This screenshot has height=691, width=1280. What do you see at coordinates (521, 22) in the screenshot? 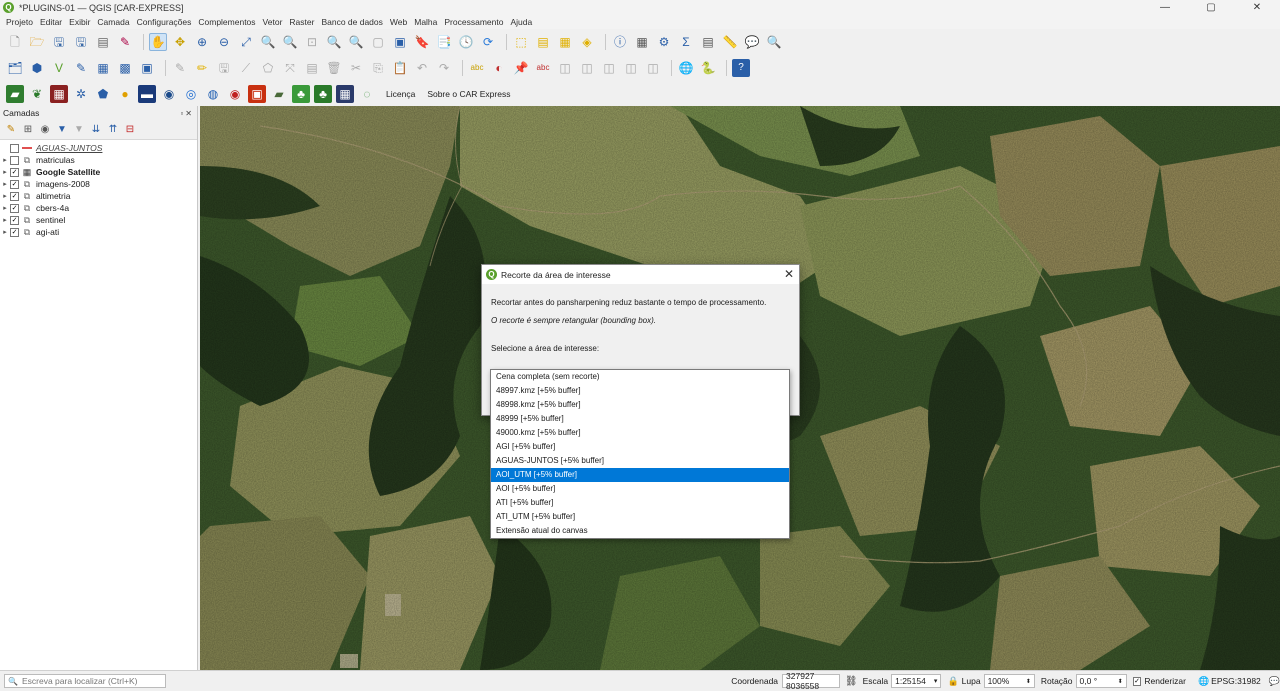
I see `menu-ajuda: Ajuda` at bounding box center [521, 22].